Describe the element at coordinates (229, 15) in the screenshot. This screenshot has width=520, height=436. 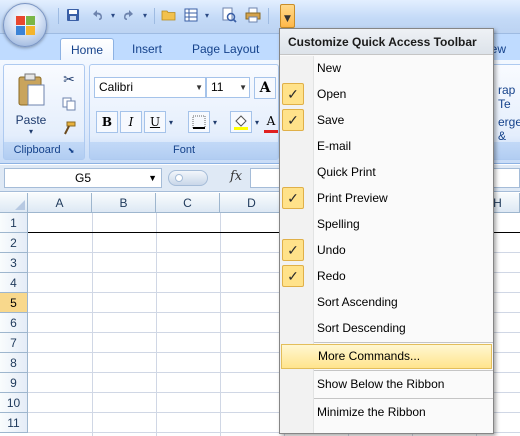
I see `print-preview-icon` at that location.